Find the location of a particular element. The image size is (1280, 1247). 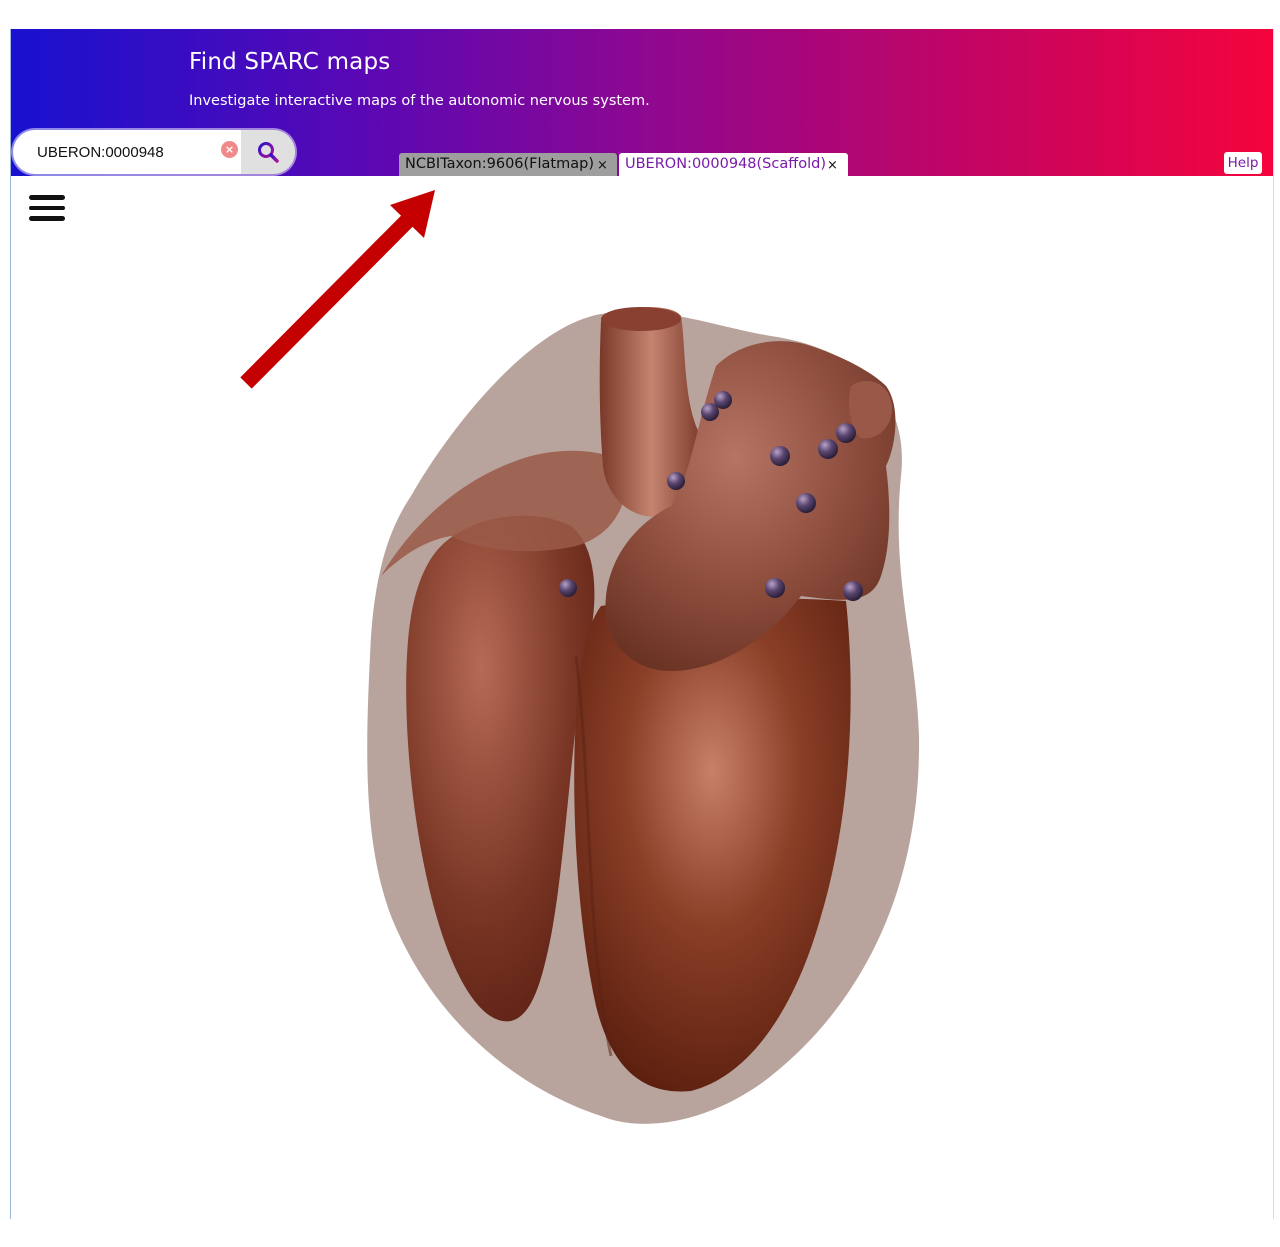

x-circle-icon: × is located at coordinates (229, 149).